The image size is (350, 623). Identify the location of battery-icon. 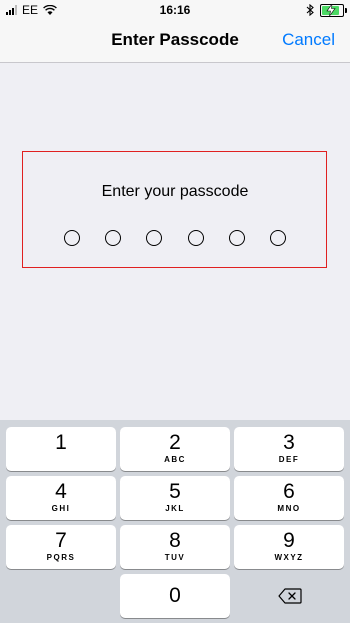
(333, 10).